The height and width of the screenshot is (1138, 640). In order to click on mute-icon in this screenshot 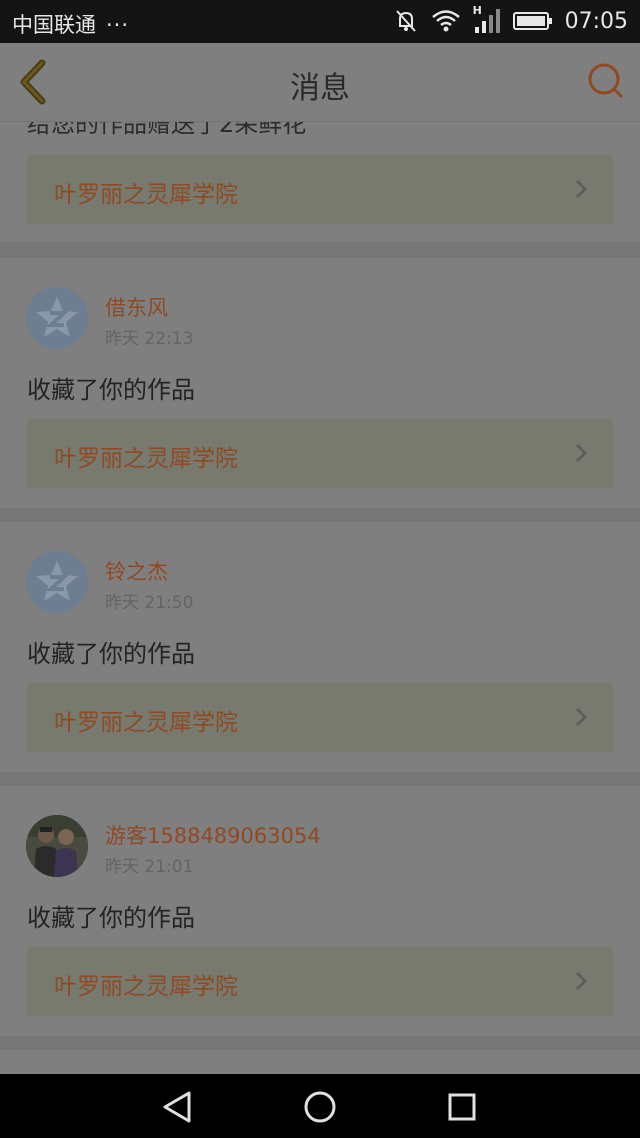, I will do `click(405, 21)`.